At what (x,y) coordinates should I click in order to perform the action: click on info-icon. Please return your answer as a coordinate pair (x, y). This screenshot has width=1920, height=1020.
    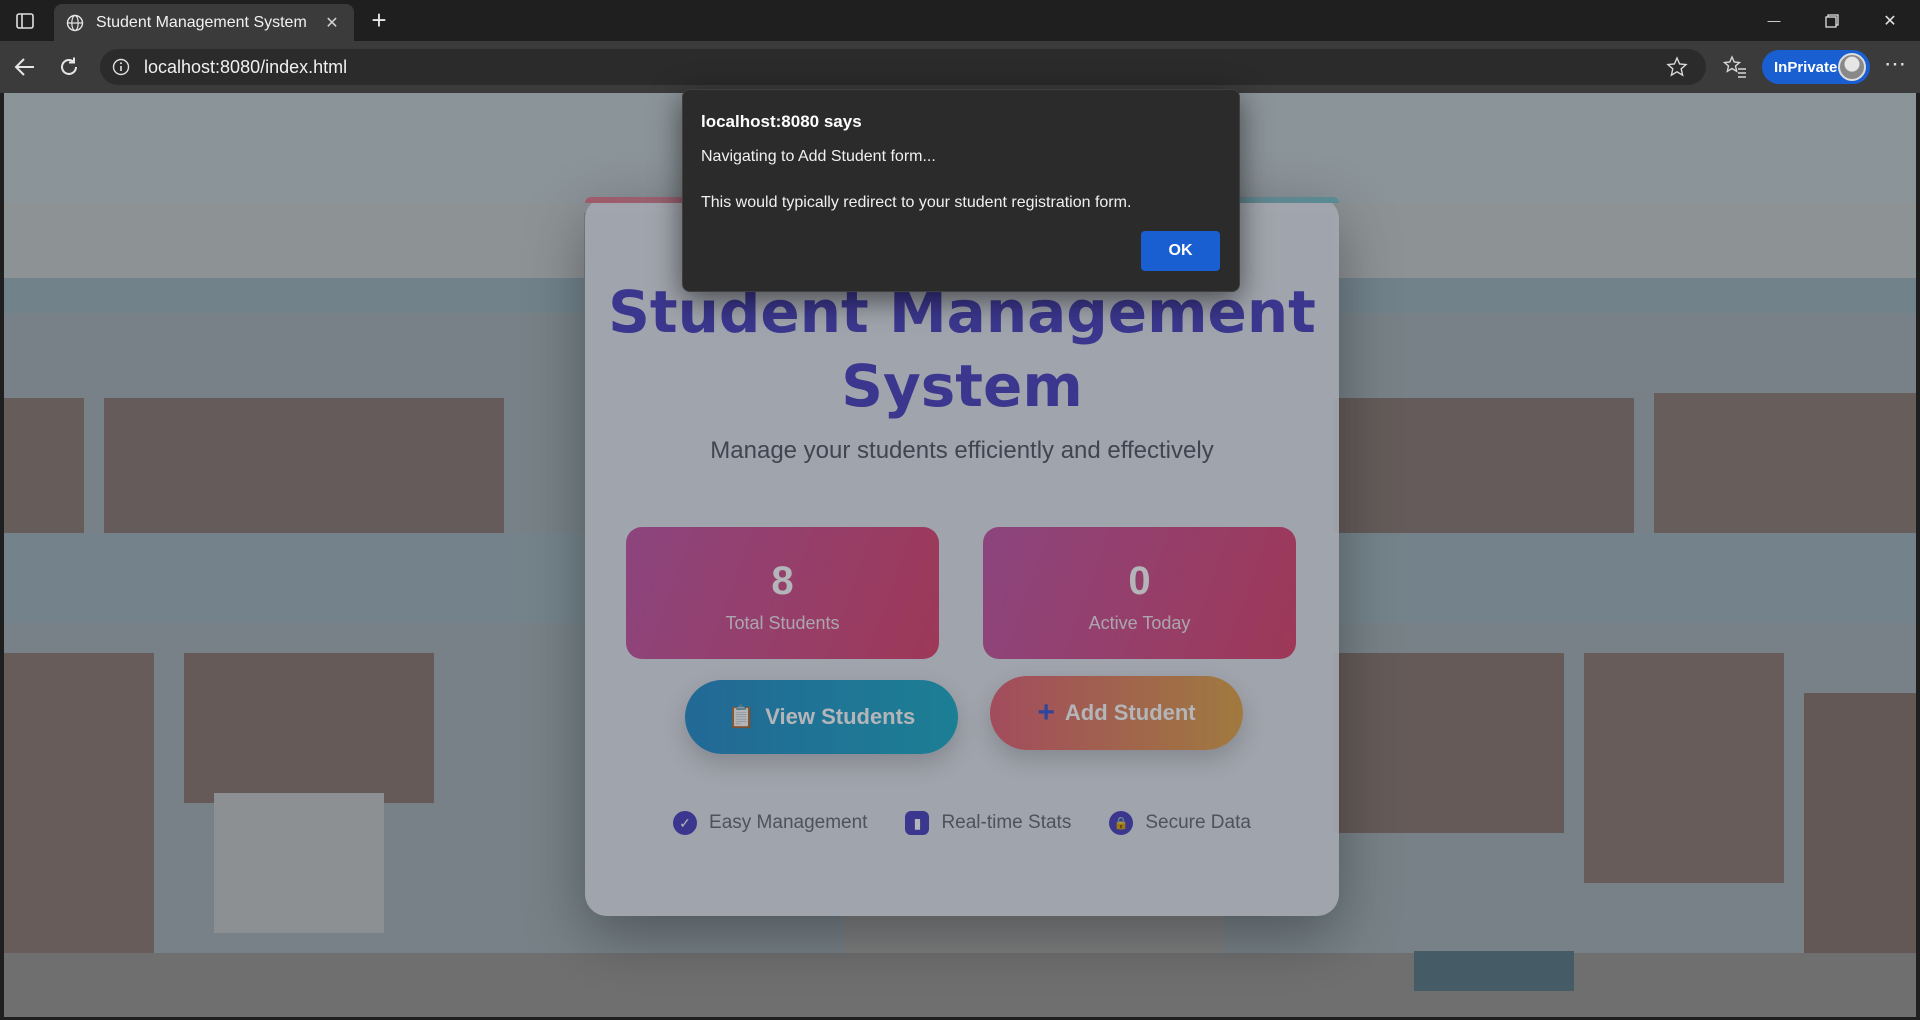
    Looking at the image, I should click on (121, 67).